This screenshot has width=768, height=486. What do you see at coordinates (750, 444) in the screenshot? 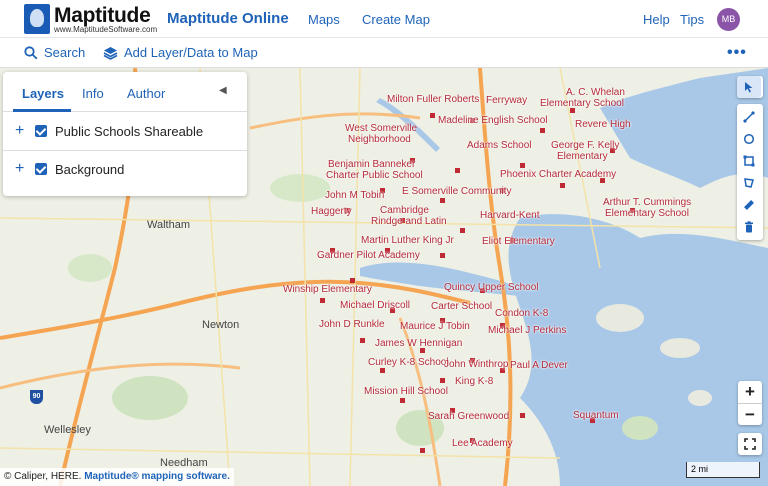
I see `fullscreen-icon` at bounding box center [750, 444].